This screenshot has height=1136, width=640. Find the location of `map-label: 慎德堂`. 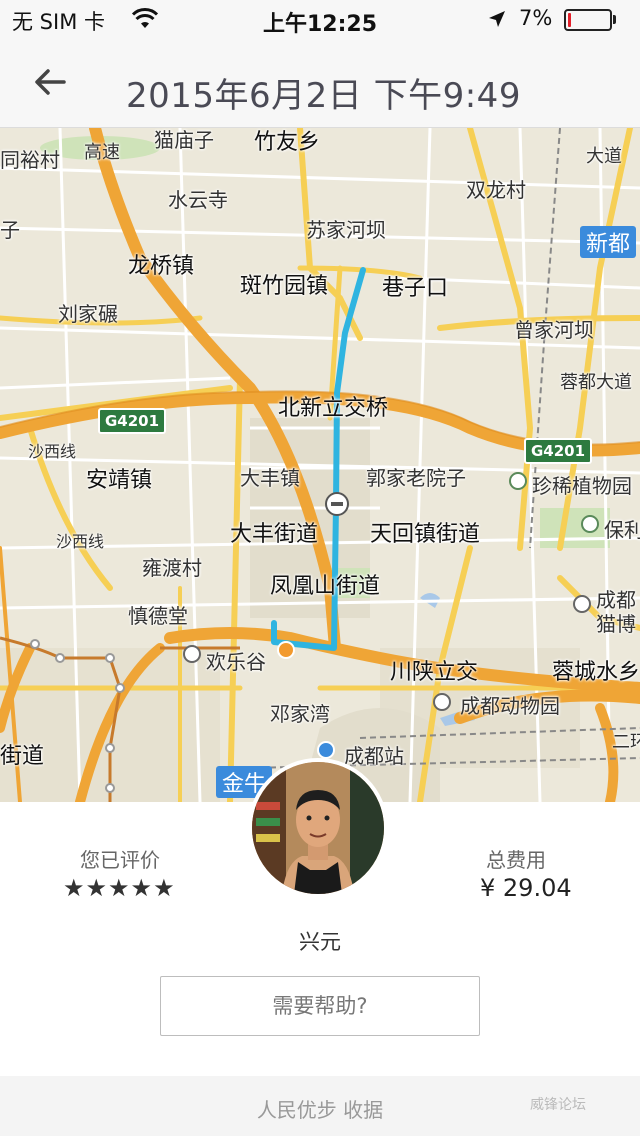

map-label: 慎德堂 is located at coordinates (158, 616).